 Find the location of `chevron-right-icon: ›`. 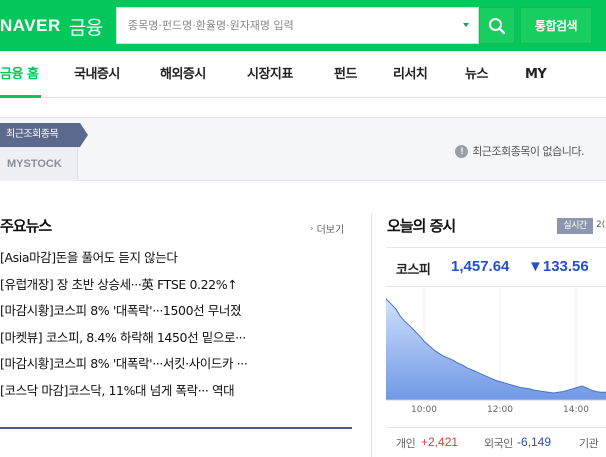

chevron-right-icon: › is located at coordinates (312, 228).